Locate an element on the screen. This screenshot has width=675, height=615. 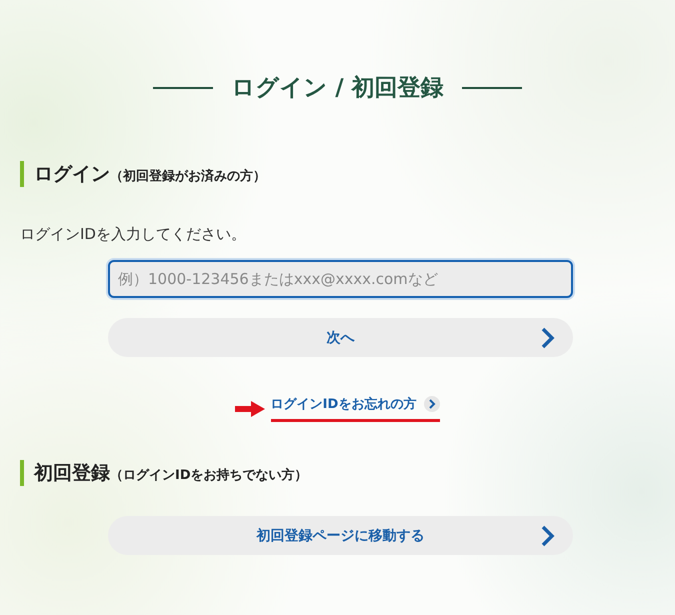
forgot-id-link: ログインIDをお忘れの方 is located at coordinates (355, 408).